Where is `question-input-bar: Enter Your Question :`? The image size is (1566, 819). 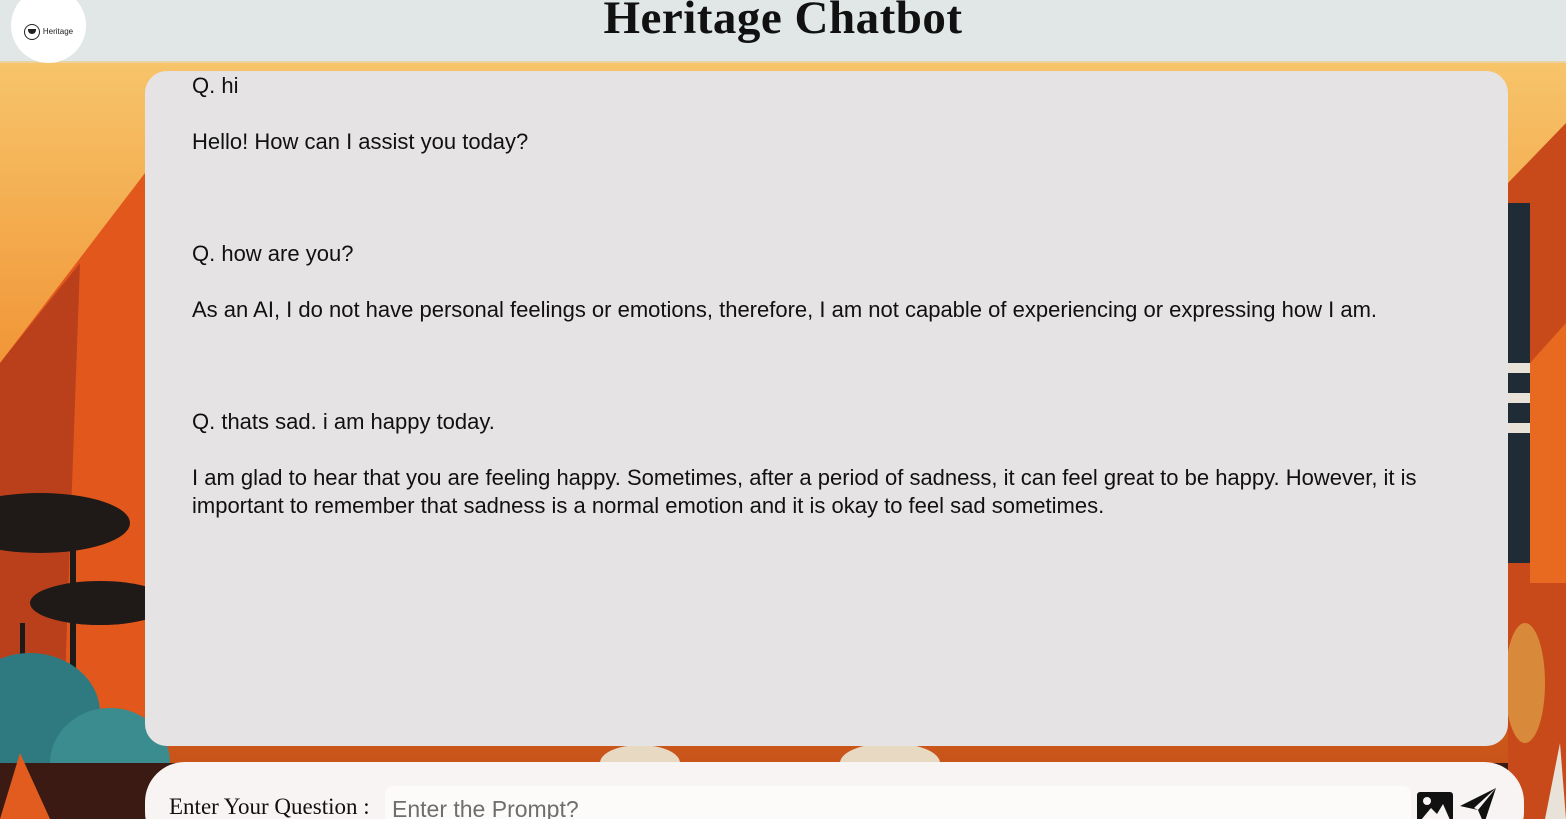 question-input-bar: Enter Your Question : is located at coordinates (834, 790).